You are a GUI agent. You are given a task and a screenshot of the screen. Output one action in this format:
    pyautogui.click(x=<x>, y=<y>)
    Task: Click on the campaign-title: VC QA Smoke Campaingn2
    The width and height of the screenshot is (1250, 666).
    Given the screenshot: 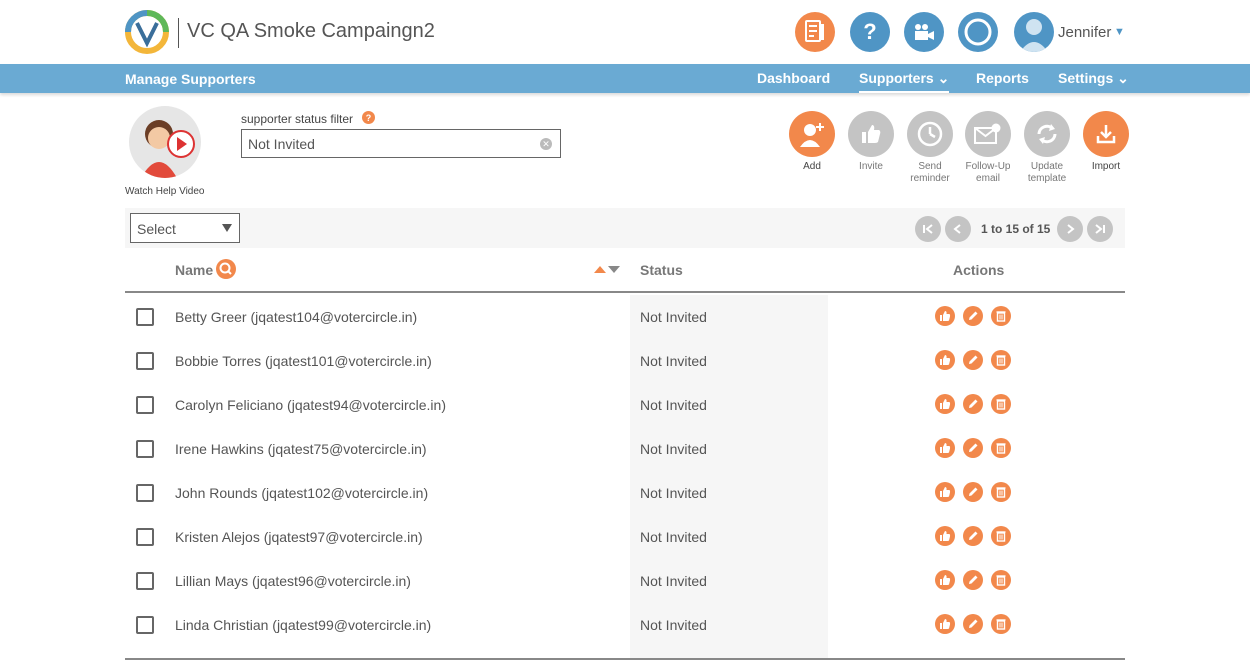 What is the action you would take?
    pyautogui.click(x=311, y=31)
    